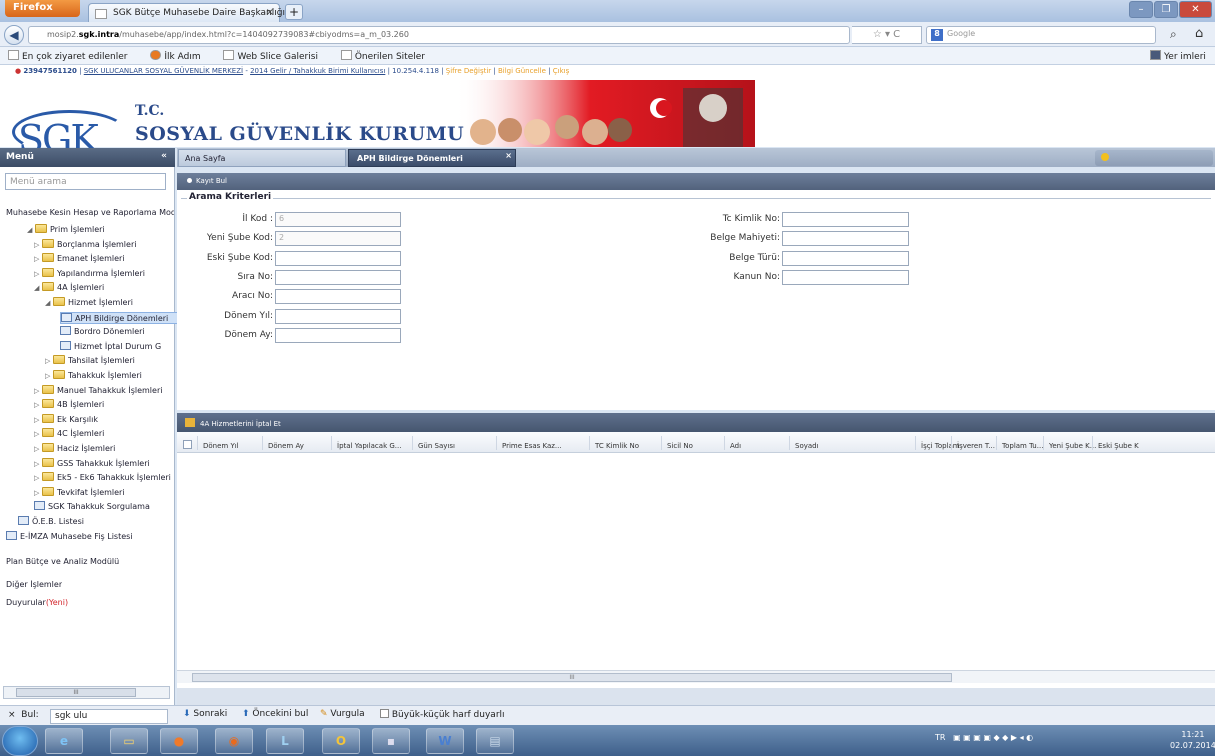 The image size is (1215, 756). I want to click on system-tray: TR ▣ ▣ ▣ ▣ ◆ ◆ ▶ ◂ ◐, so click(984, 737).